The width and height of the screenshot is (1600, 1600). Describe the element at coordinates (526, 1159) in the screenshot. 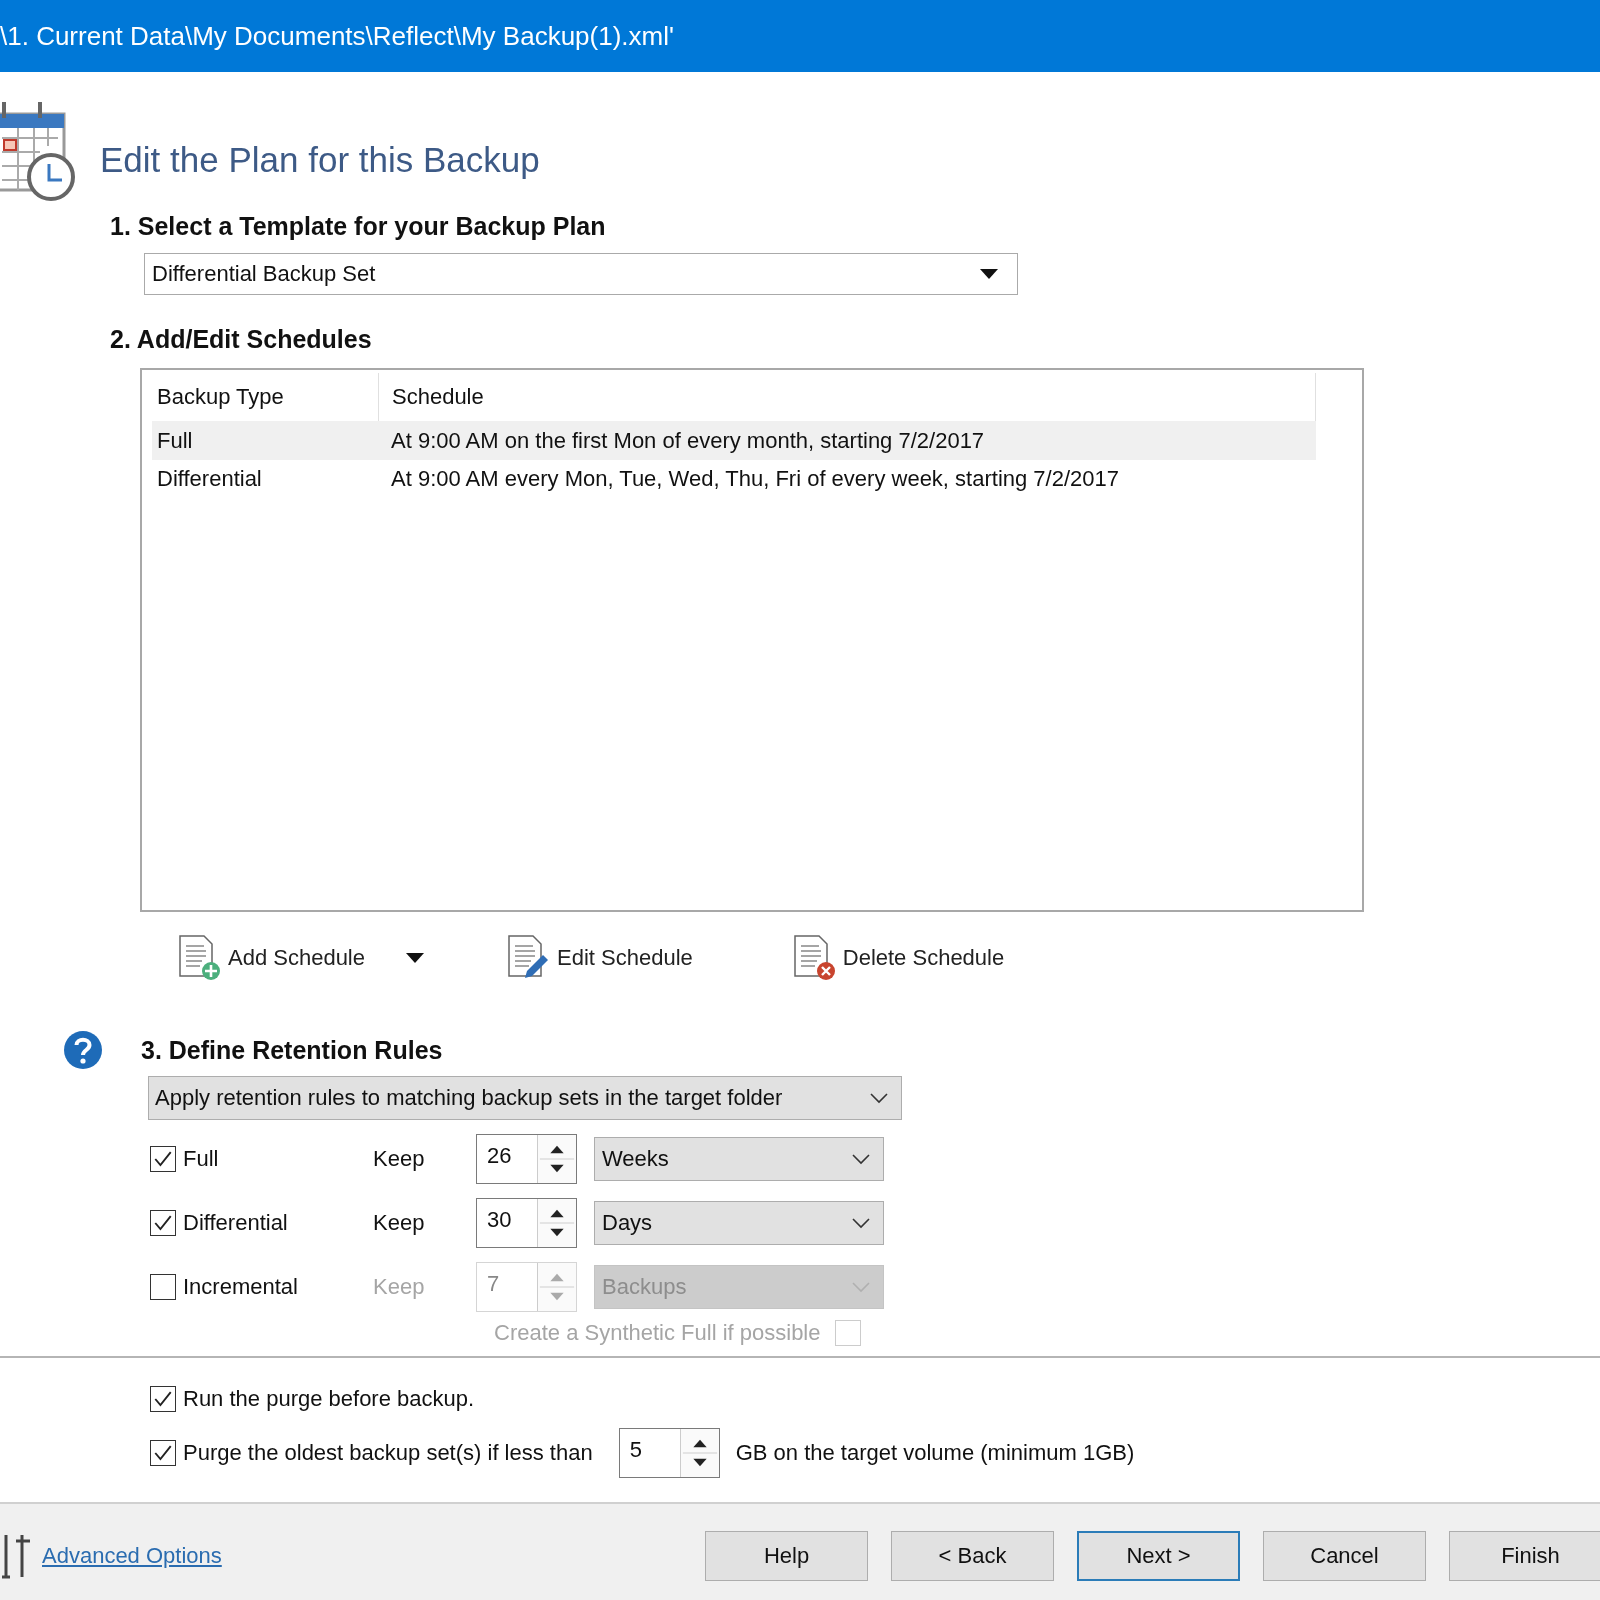

I see `number-spinner: 26` at that location.